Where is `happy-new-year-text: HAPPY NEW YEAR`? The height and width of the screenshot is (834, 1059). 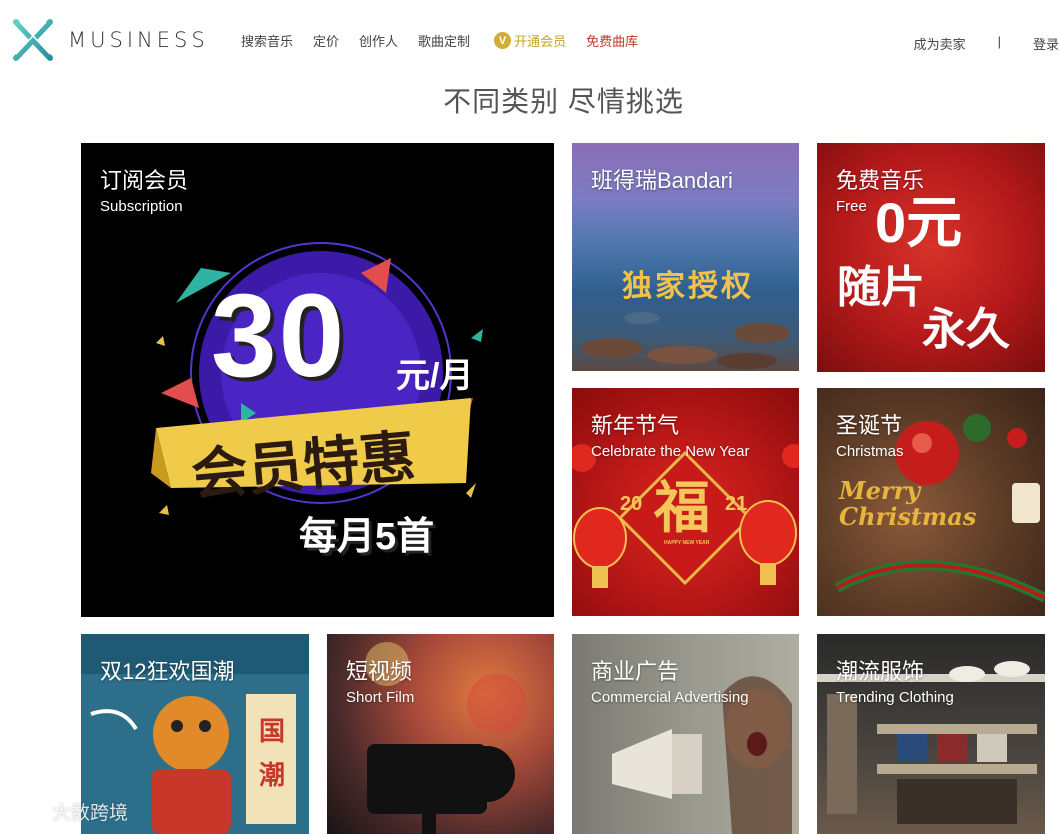
happy-new-year-text: HAPPY NEW YEAR is located at coordinates (686, 543).